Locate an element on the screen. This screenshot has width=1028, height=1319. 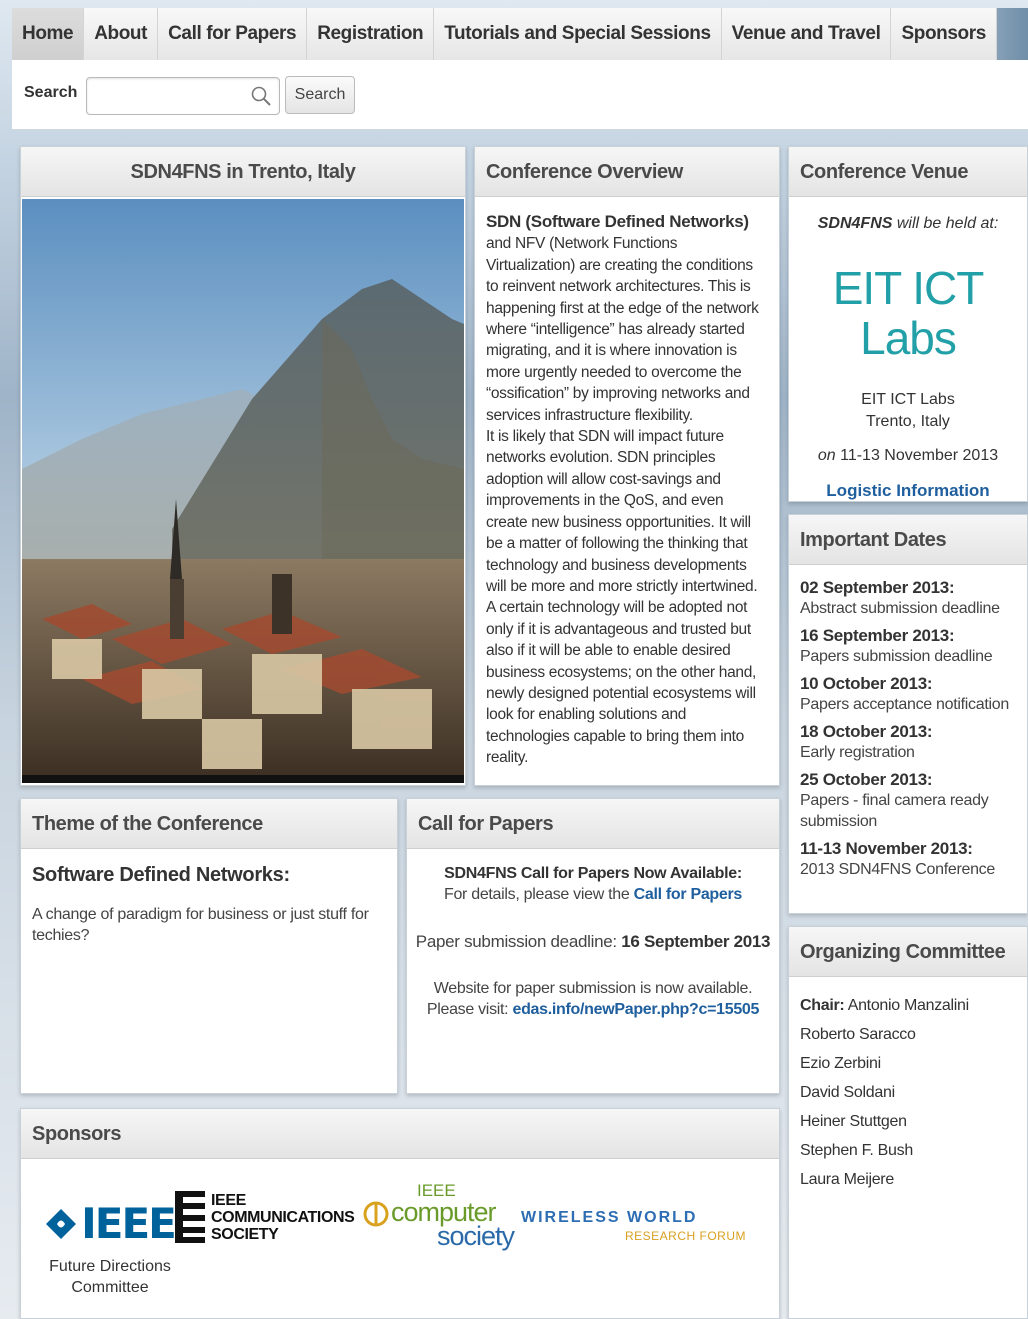
cfp-deadline-date: 16 September 2013 is located at coordinates (696, 941).